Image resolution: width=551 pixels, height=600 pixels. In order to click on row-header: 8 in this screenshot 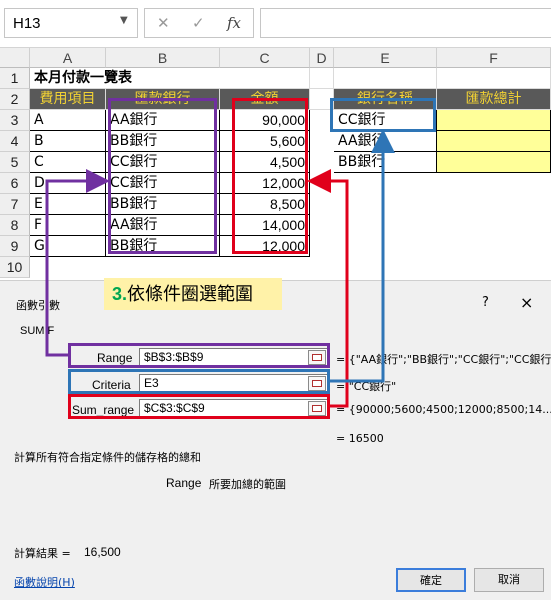, I will do `click(15, 225)`.